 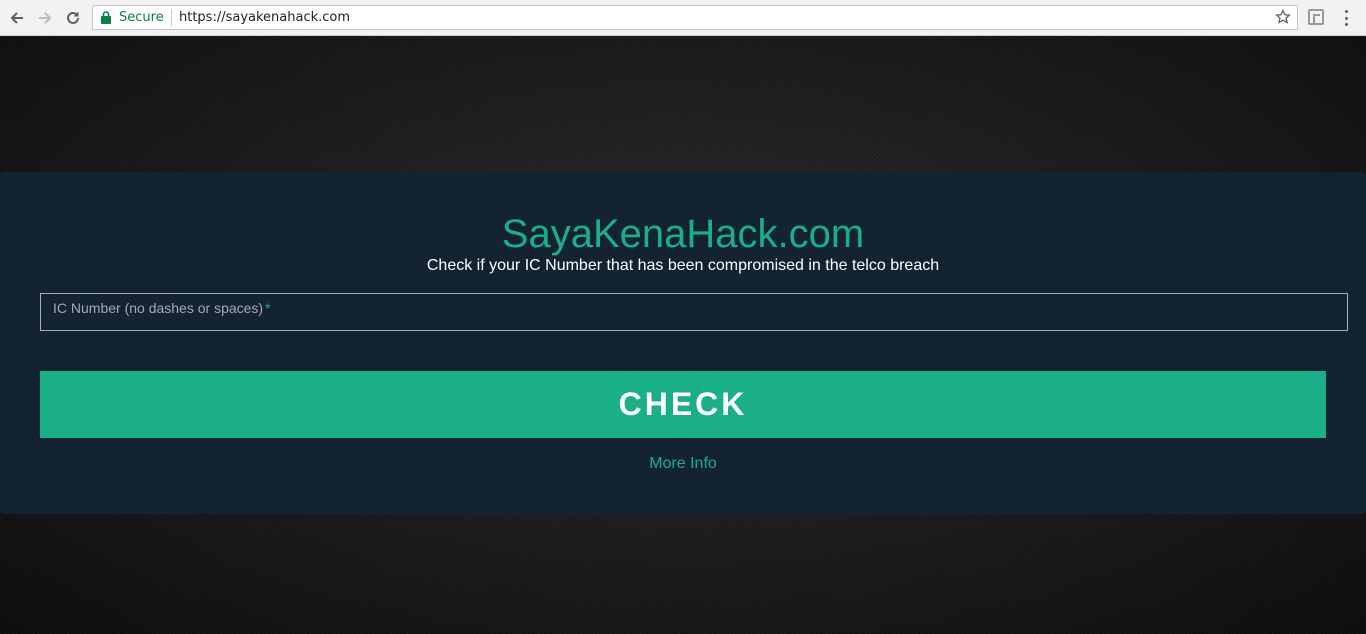 What do you see at coordinates (171, 17) in the screenshot?
I see `address-separator` at bounding box center [171, 17].